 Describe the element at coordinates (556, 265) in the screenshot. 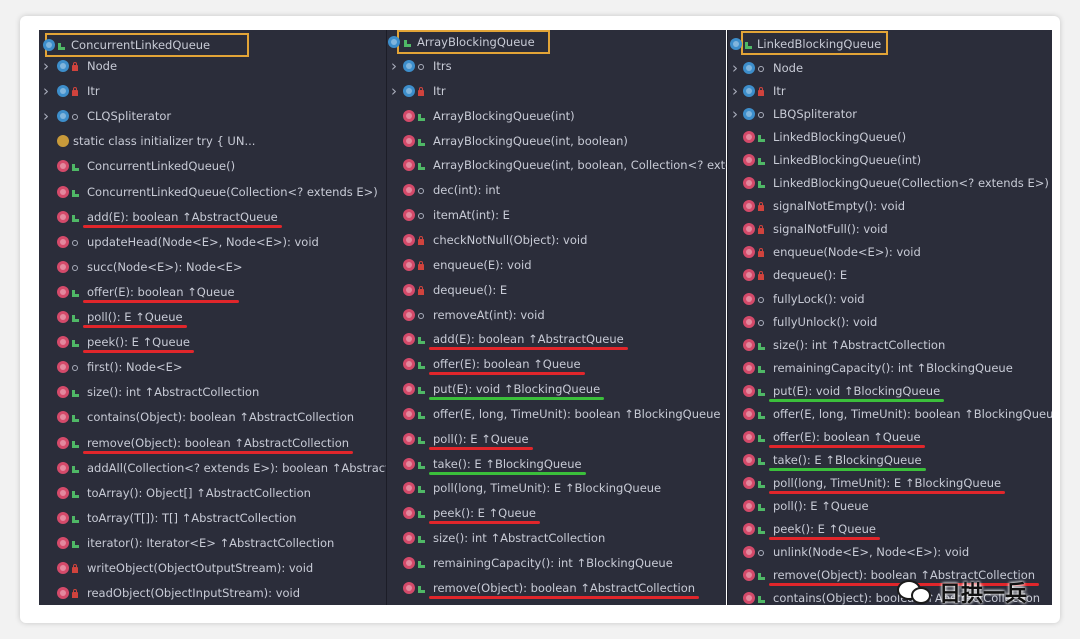

I see `member-row: enqueue(E): void` at that location.